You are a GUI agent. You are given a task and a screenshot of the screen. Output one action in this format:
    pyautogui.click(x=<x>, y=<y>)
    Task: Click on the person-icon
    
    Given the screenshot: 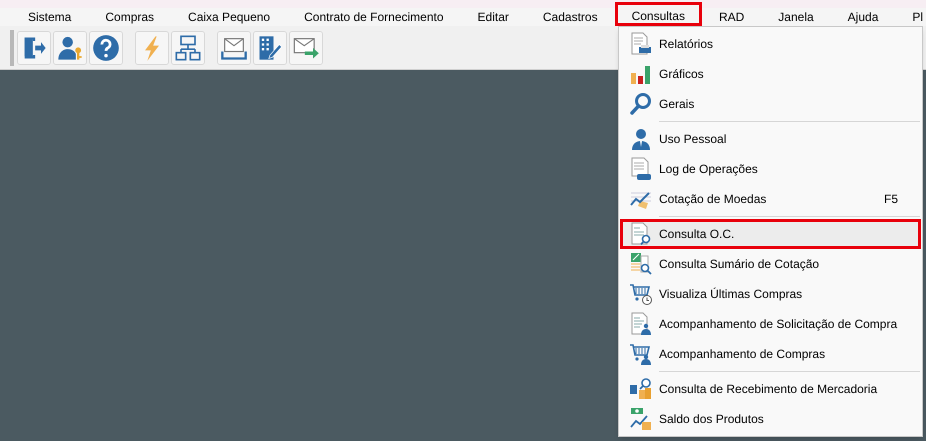 What is the action you would take?
    pyautogui.click(x=641, y=139)
    